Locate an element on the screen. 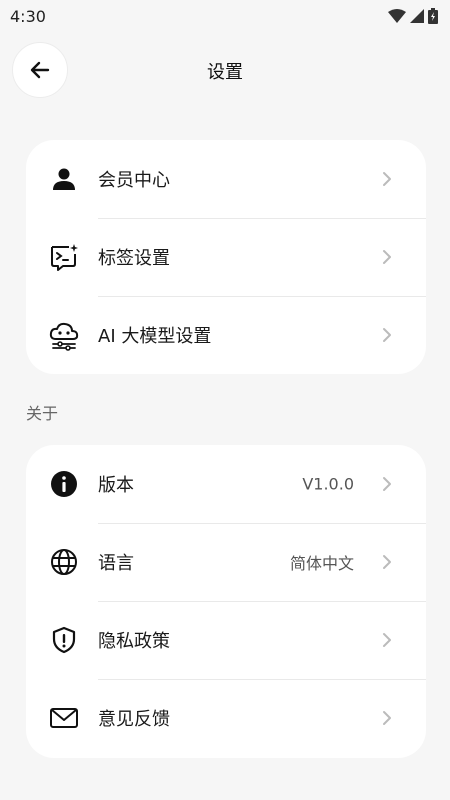 This screenshot has width=450, height=800. battery-icon is located at coordinates (433, 16).